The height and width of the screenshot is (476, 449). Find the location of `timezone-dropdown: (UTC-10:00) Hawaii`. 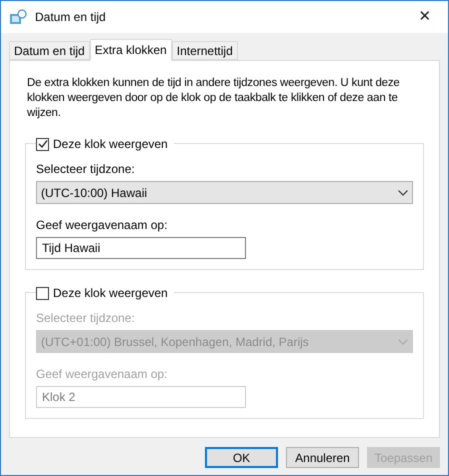

timezone-dropdown: (UTC-10:00) Hawaii is located at coordinates (224, 192).